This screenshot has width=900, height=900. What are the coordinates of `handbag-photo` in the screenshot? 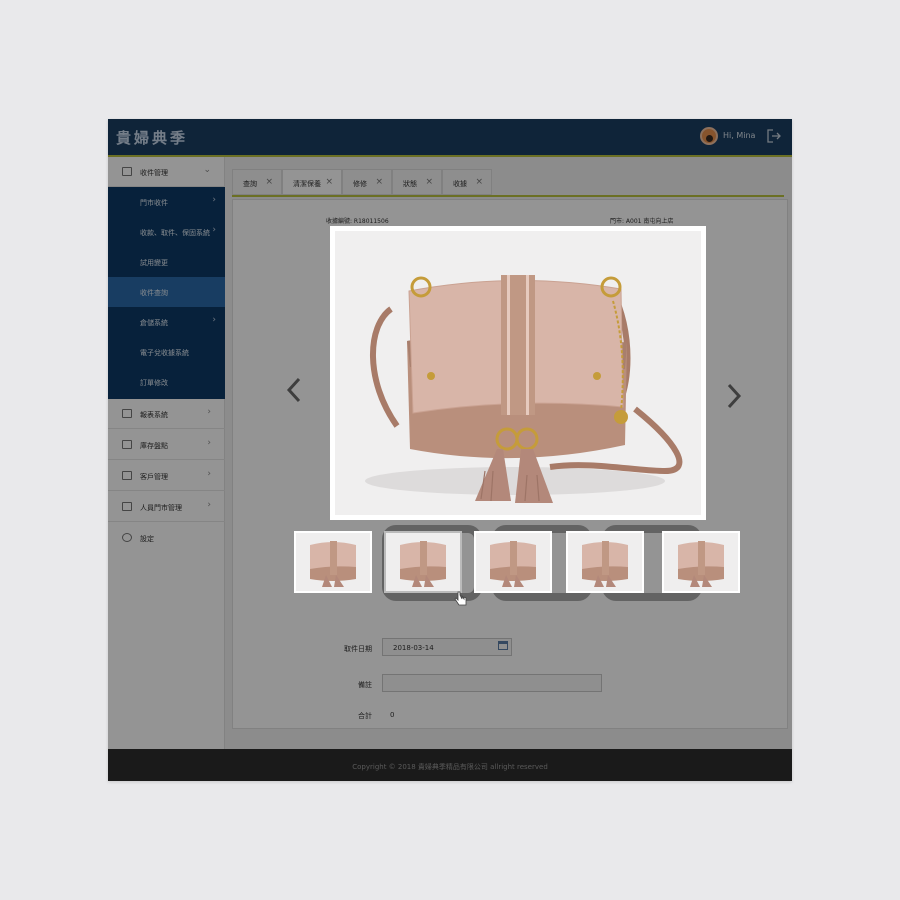 It's located at (518, 373).